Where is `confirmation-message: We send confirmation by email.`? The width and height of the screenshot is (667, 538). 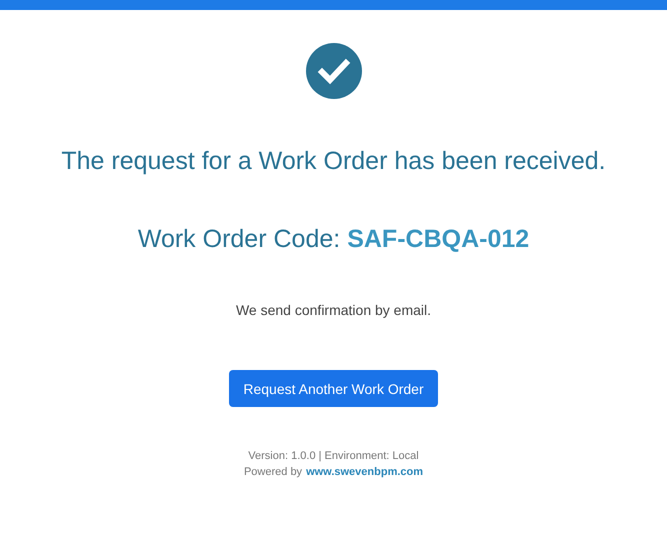
confirmation-message: We send confirmation by email. is located at coordinates (334, 310).